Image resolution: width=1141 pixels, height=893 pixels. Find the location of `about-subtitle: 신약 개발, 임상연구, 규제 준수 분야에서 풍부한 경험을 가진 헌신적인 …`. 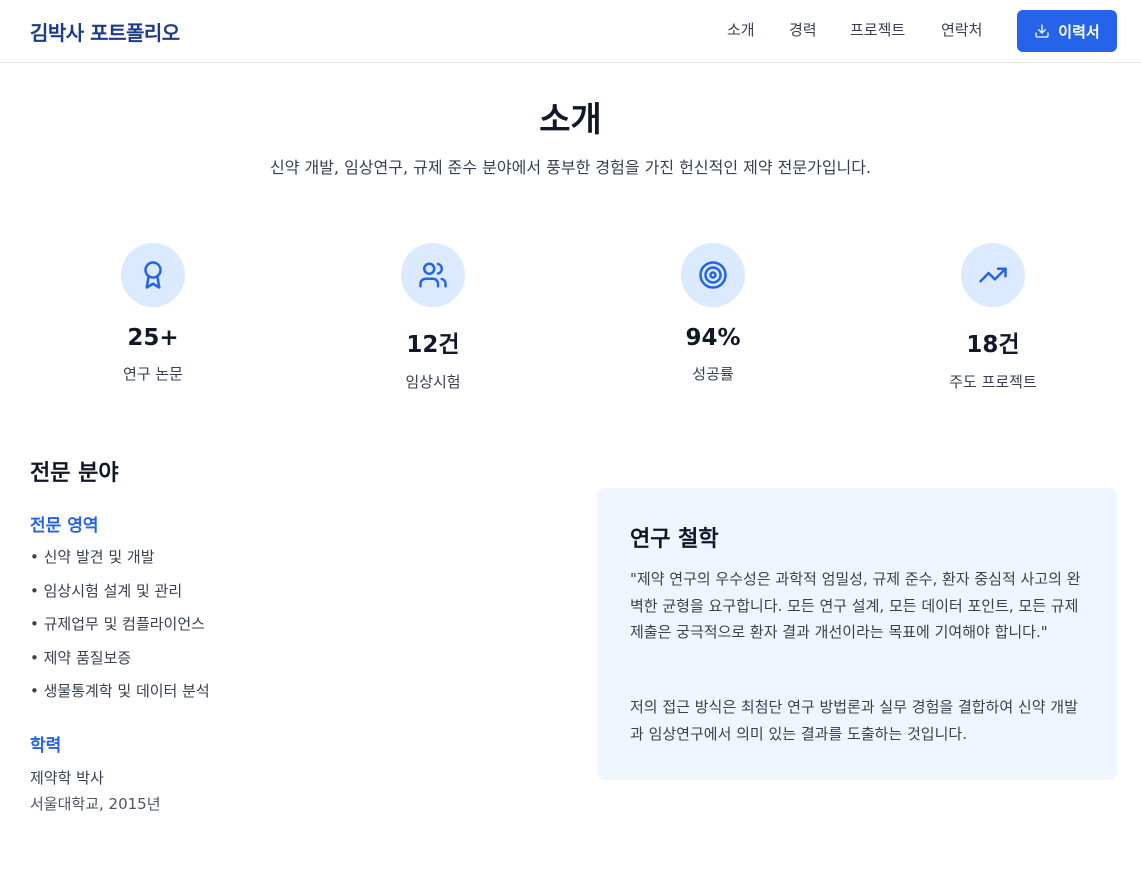

about-subtitle: 신약 개발, 임상연구, 규제 준수 분야에서 풍부한 경험을 가진 헌신적인 … is located at coordinates (570, 167).